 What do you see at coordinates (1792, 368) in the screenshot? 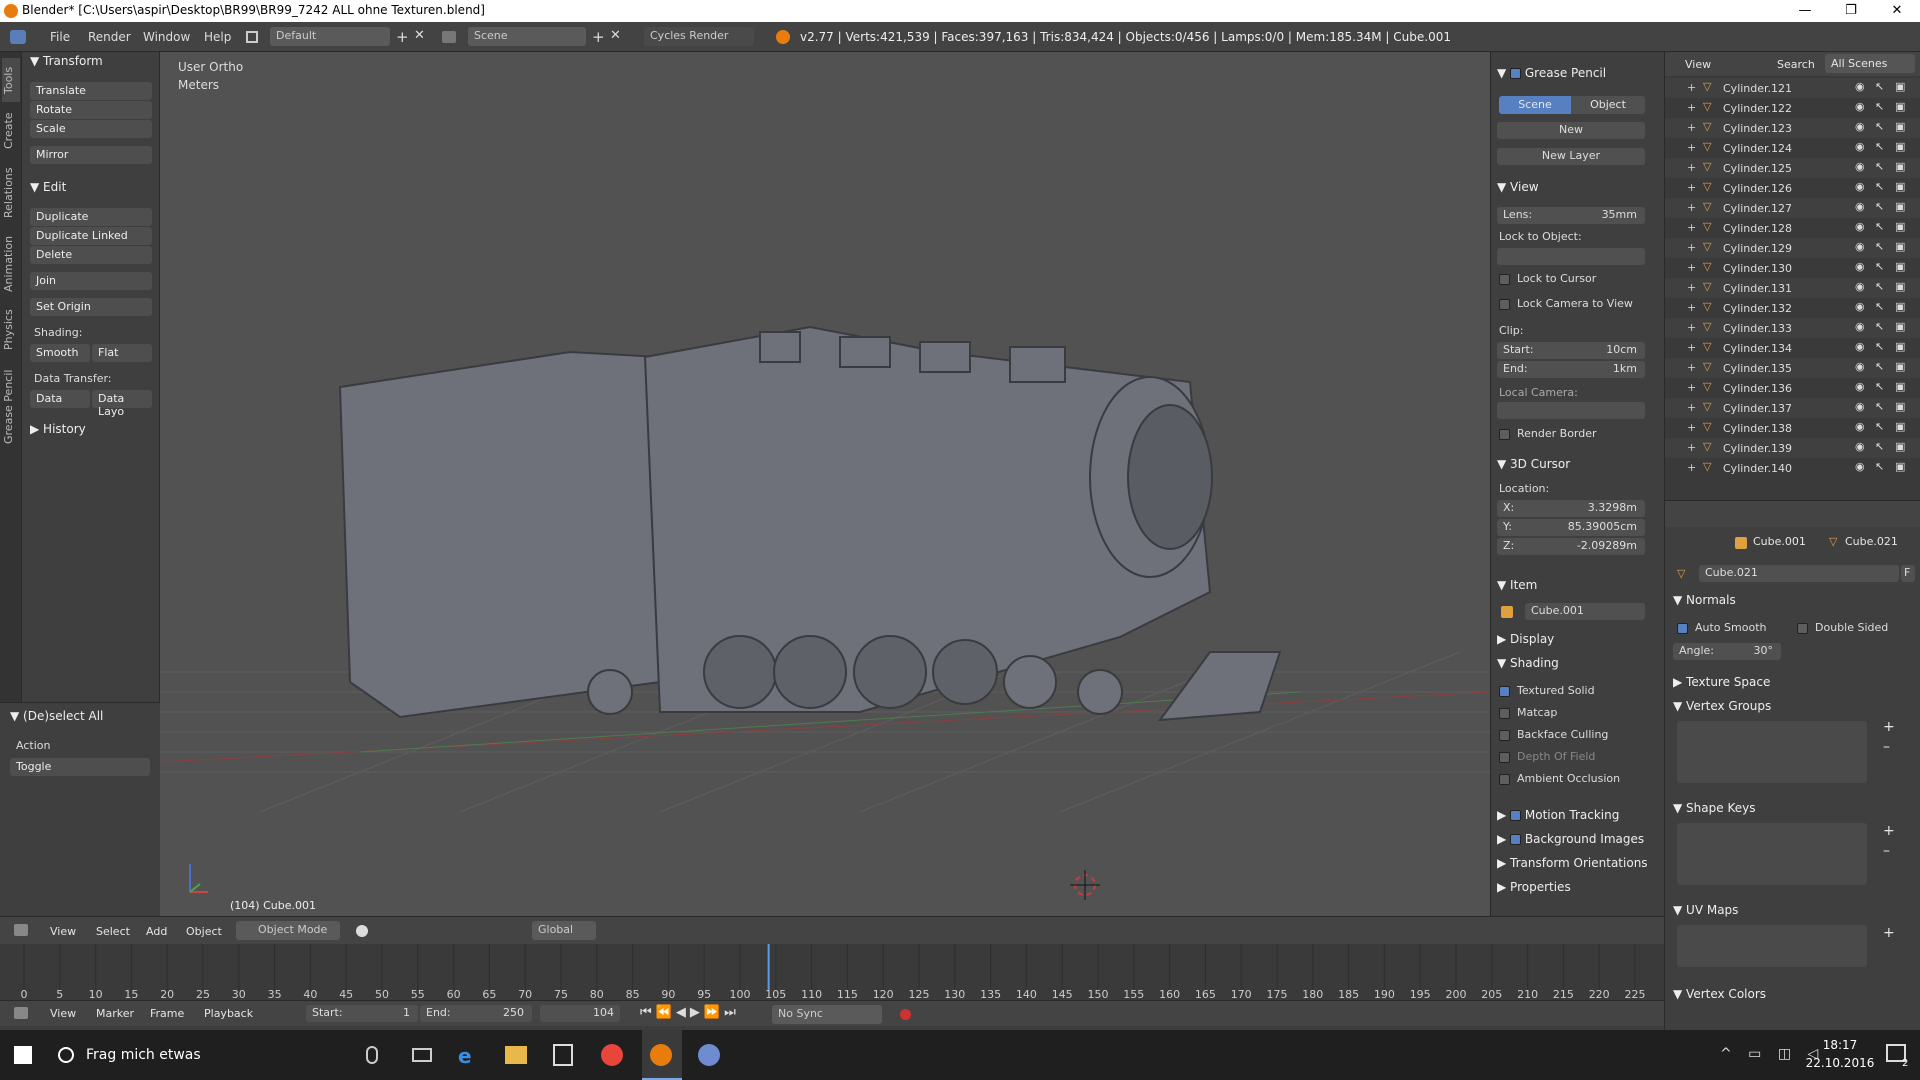
I see `outliner-row: + ▽ Cylinder.135 ◉ ↖ ▣` at bounding box center [1792, 368].